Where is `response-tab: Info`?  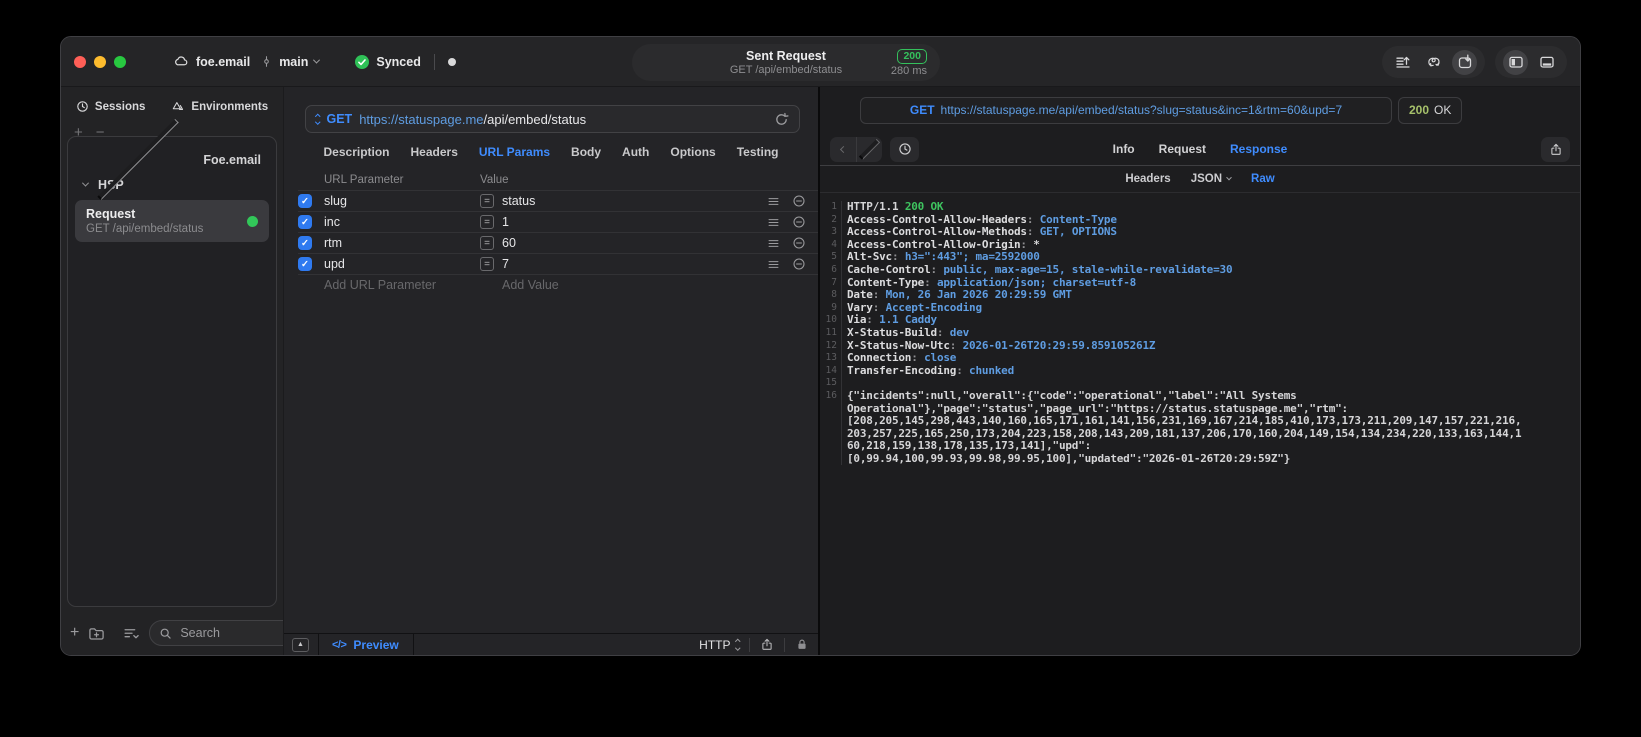
response-tab: Info is located at coordinates (1124, 149).